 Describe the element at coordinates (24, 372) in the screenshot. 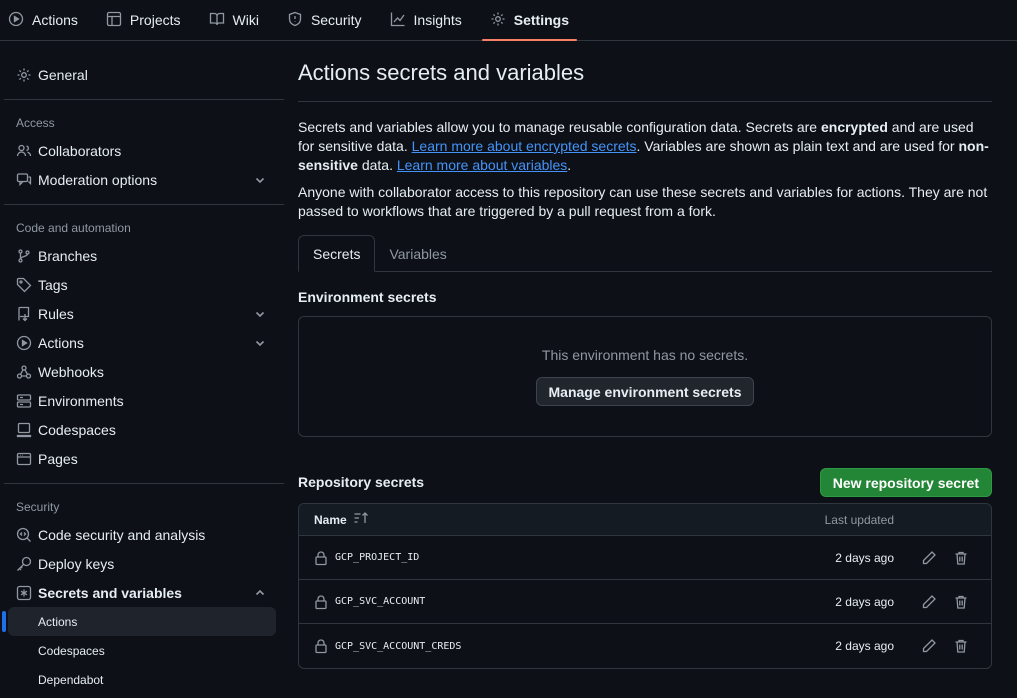

I see `webhook-icon` at that location.